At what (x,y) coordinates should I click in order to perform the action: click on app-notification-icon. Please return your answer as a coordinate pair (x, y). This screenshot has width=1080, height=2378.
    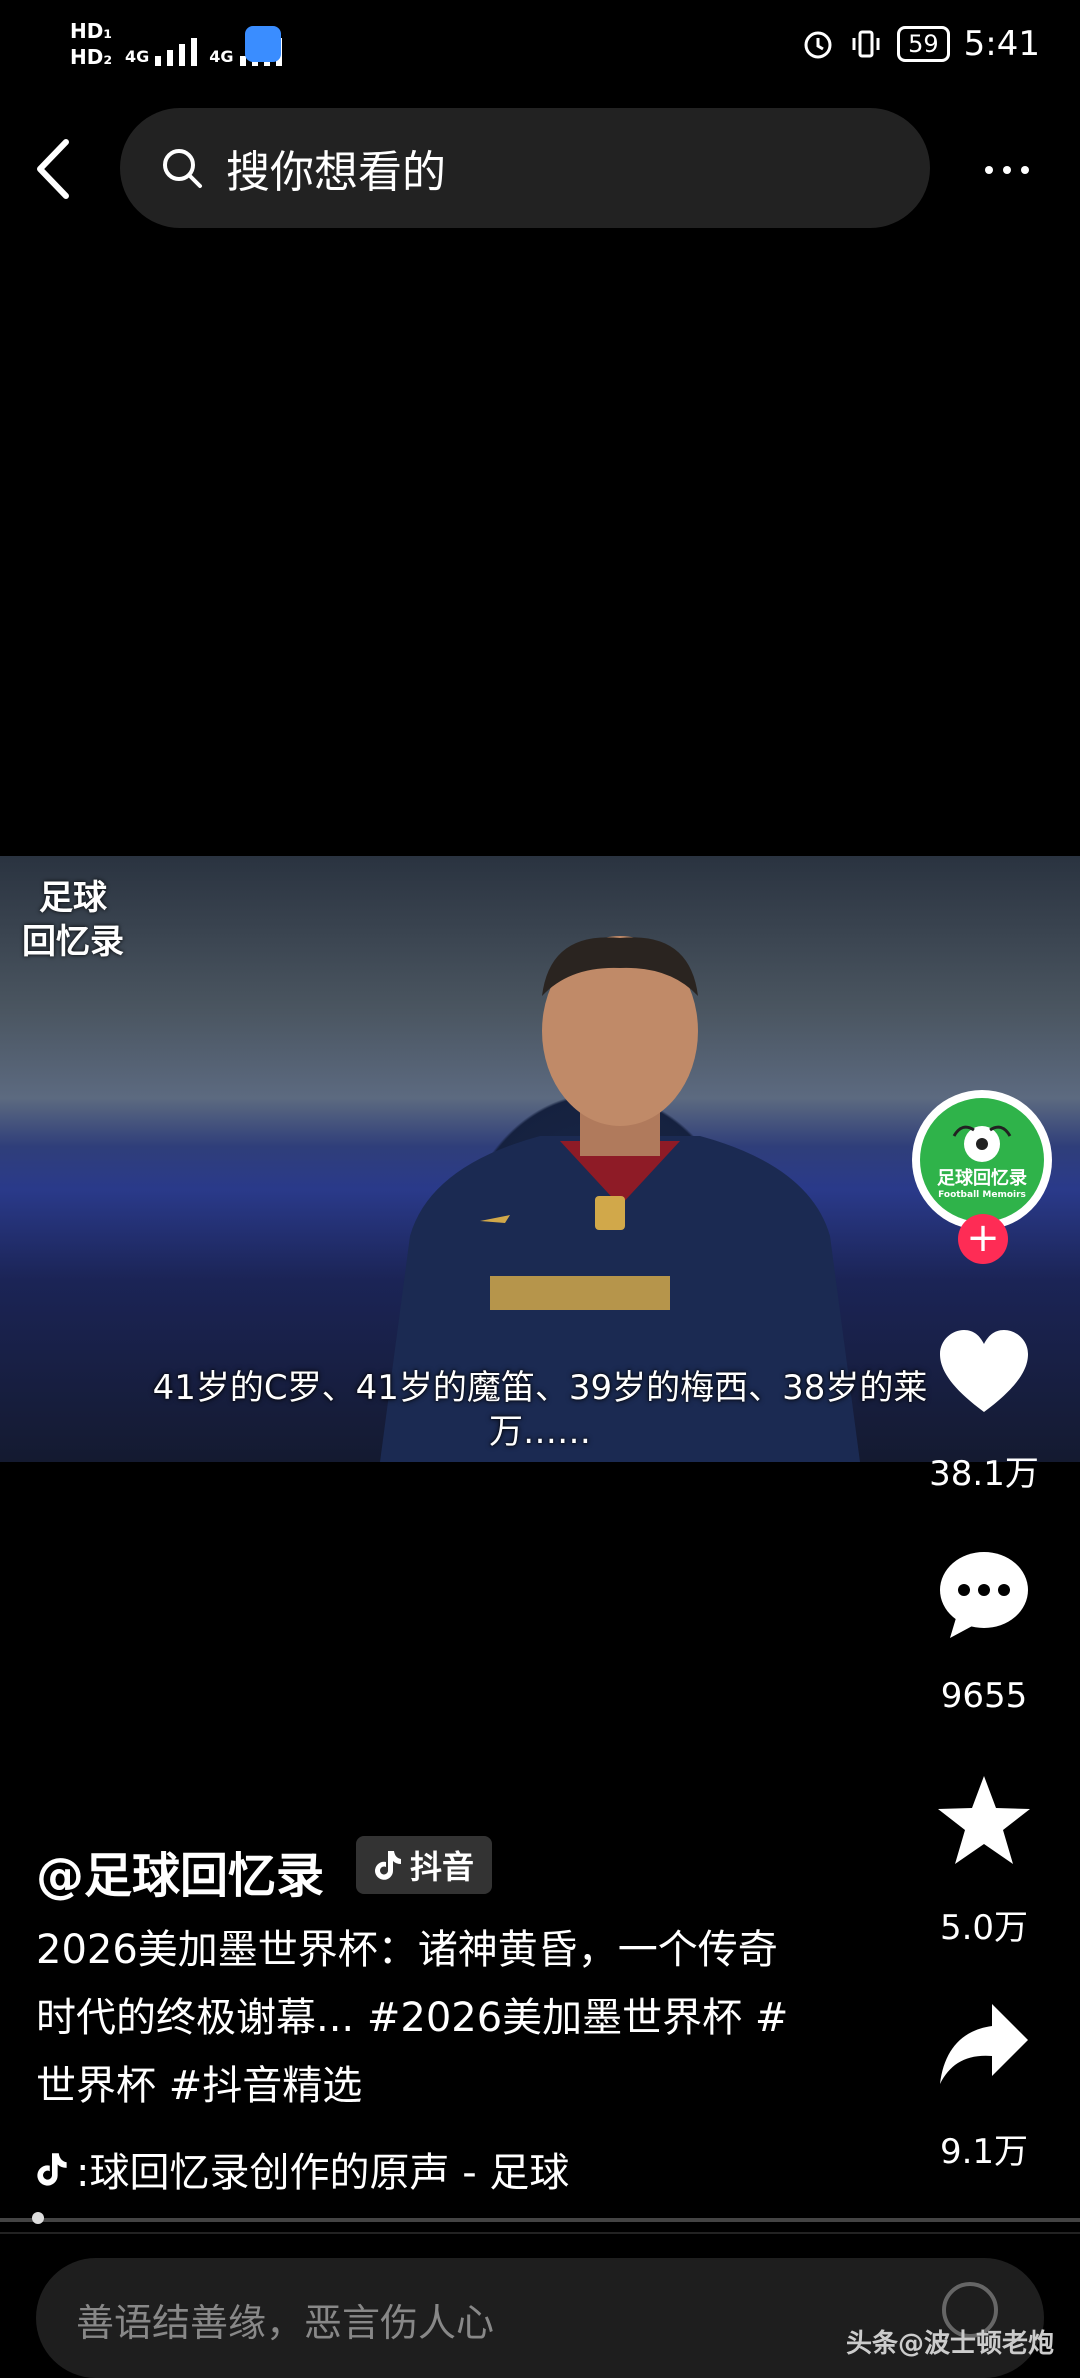
    Looking at the image, I should click on (263, 44).